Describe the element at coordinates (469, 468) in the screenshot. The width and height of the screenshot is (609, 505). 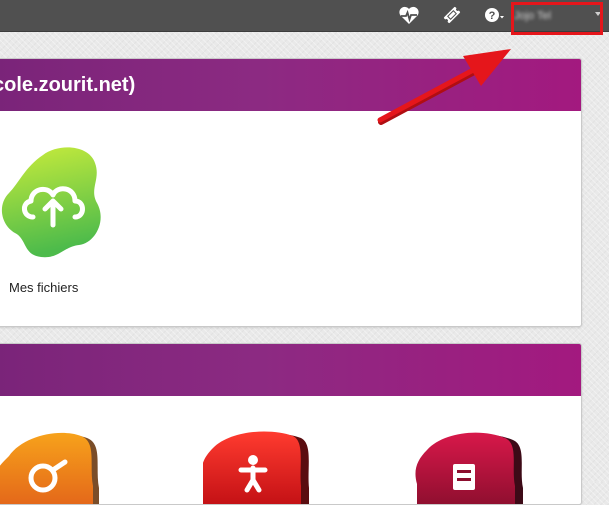
I see `crimson-app-icon` at that location.